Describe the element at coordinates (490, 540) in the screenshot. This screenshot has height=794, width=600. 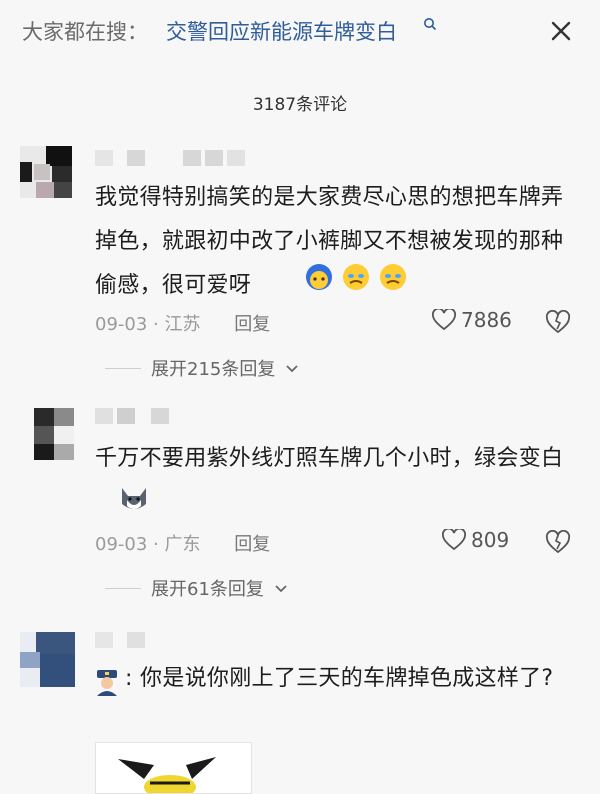
I see `like-count: 809` at that location.